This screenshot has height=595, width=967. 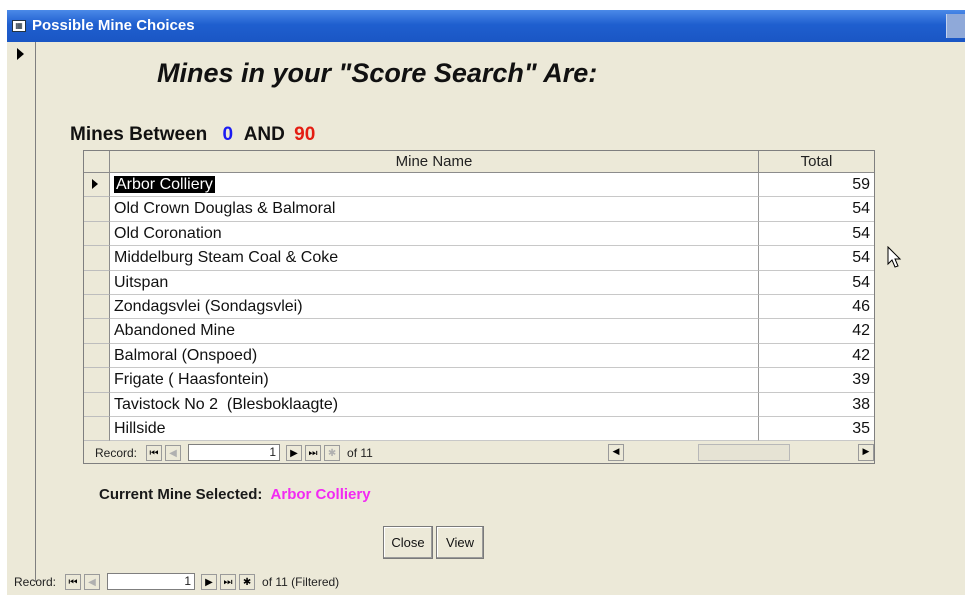 I want to click on record-selector-arrow-icon, so click(x=20, y=54).